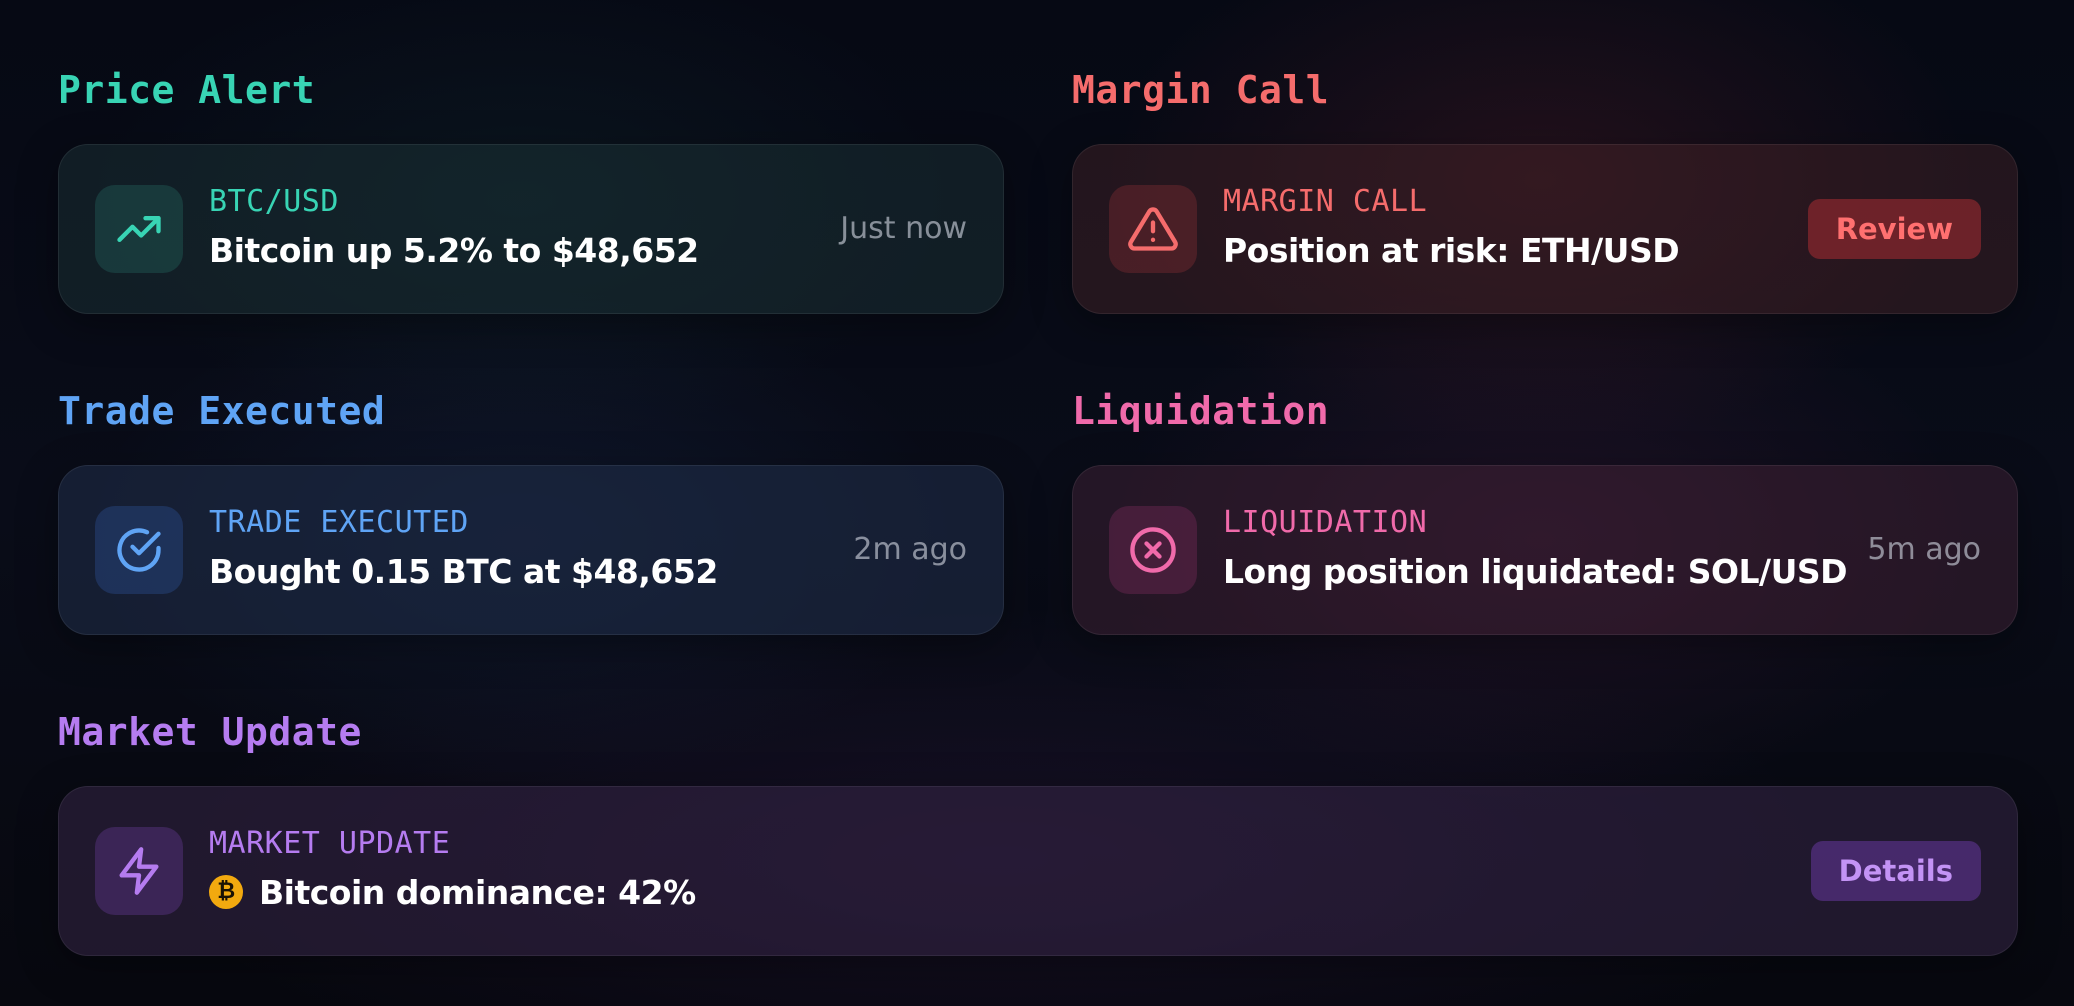 Image resolution: width=2074 pixels, height=1006 pixels. What do you see at coordinates (1201, 90) in the screenshot?
I see `section-title: Margin Call` at bounding box center [1201, 90].